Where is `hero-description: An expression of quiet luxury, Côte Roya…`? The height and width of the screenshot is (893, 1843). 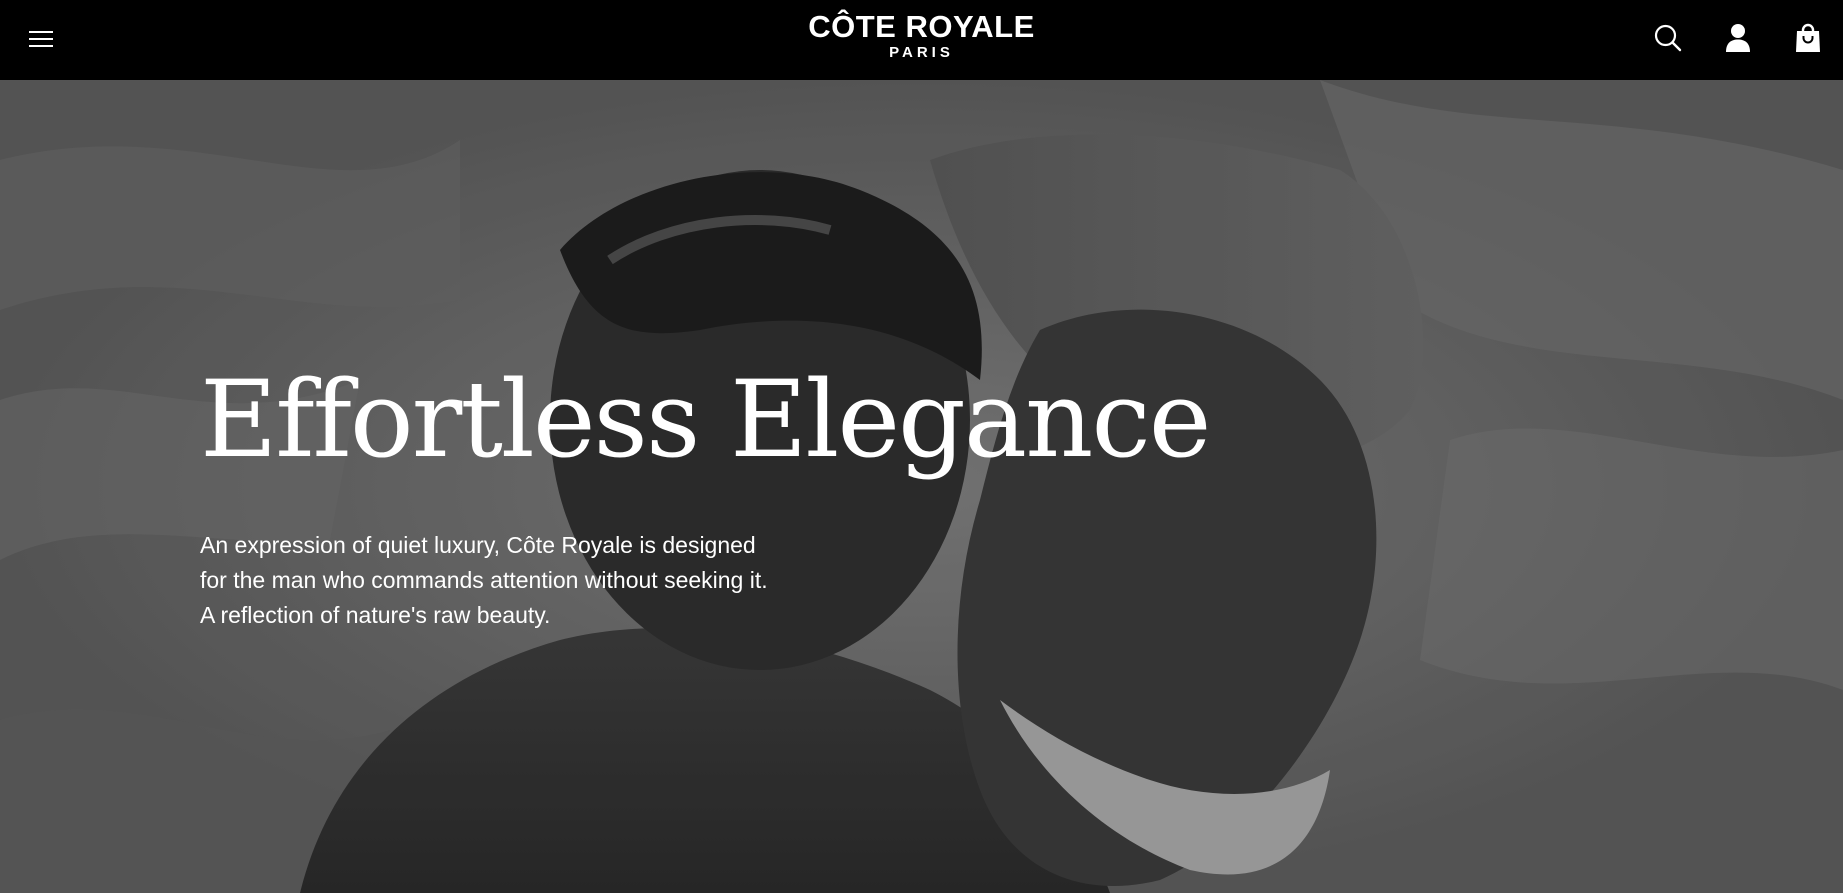 hero-description: An expression of quiet luxury, Côte Roya… is located at coordinates (484, 580).